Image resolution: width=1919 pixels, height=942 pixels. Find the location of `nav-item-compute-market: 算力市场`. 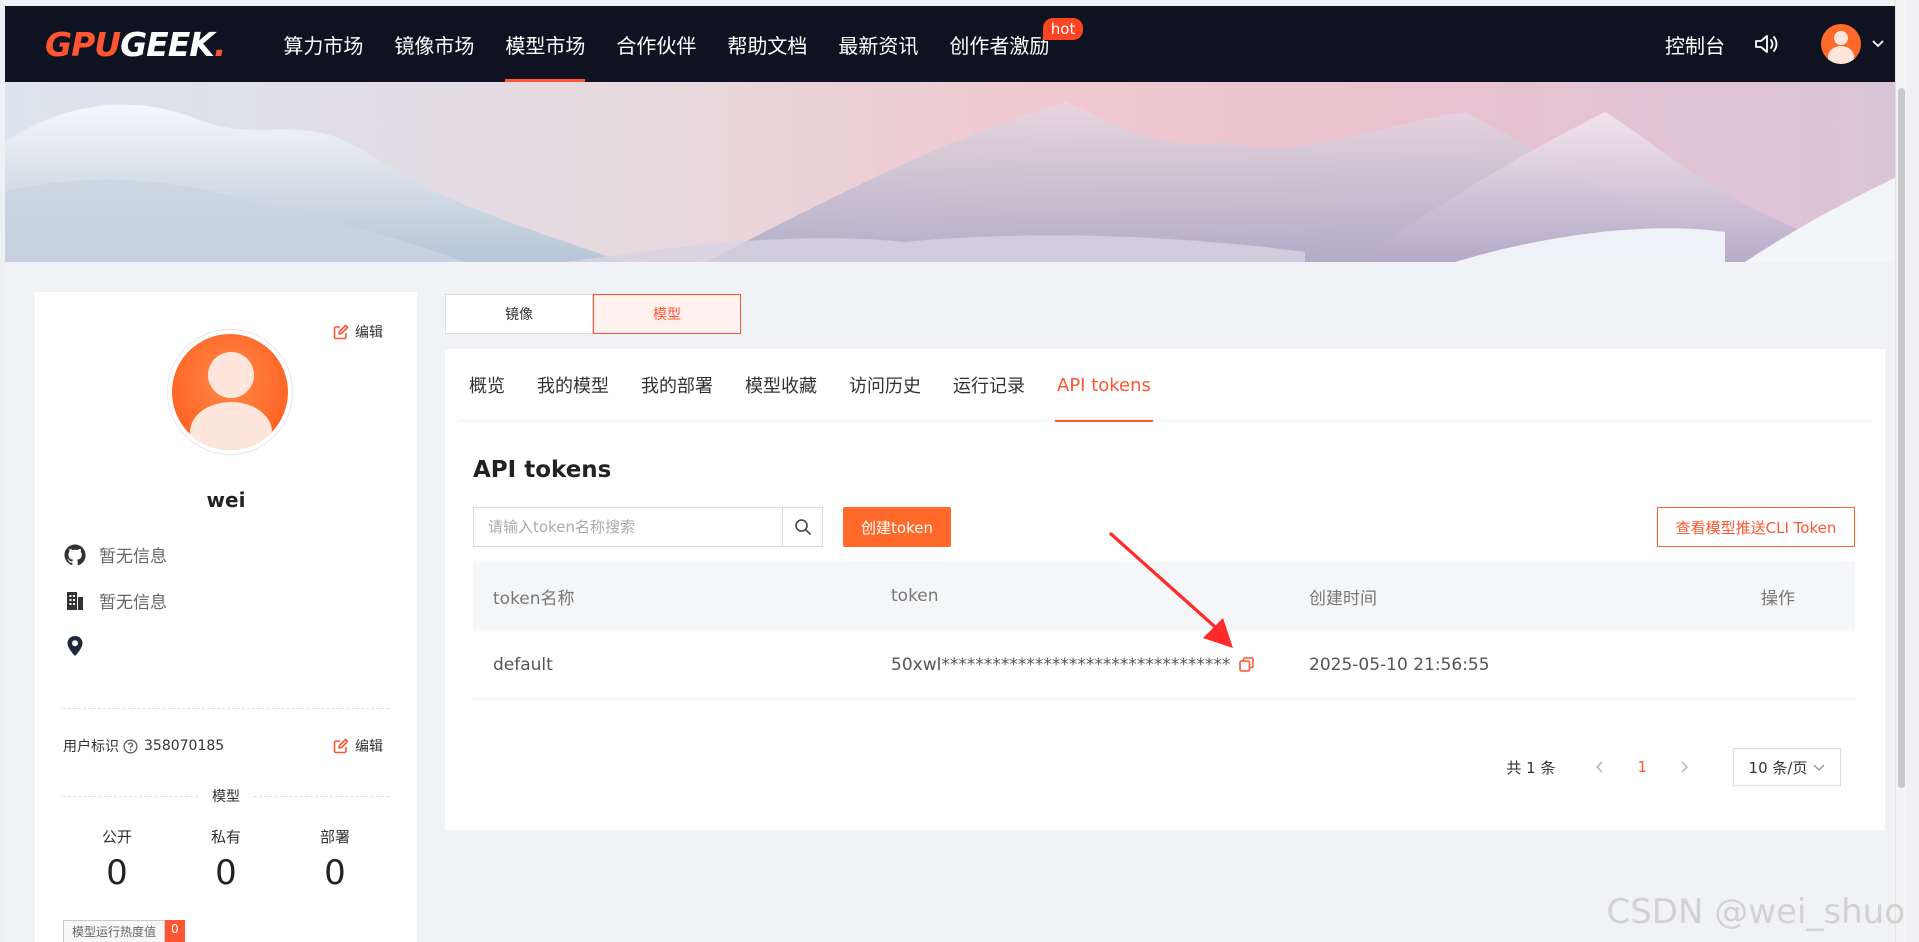

nav-item-compute-market: 算力市场 is located at coordinates (323, 44).